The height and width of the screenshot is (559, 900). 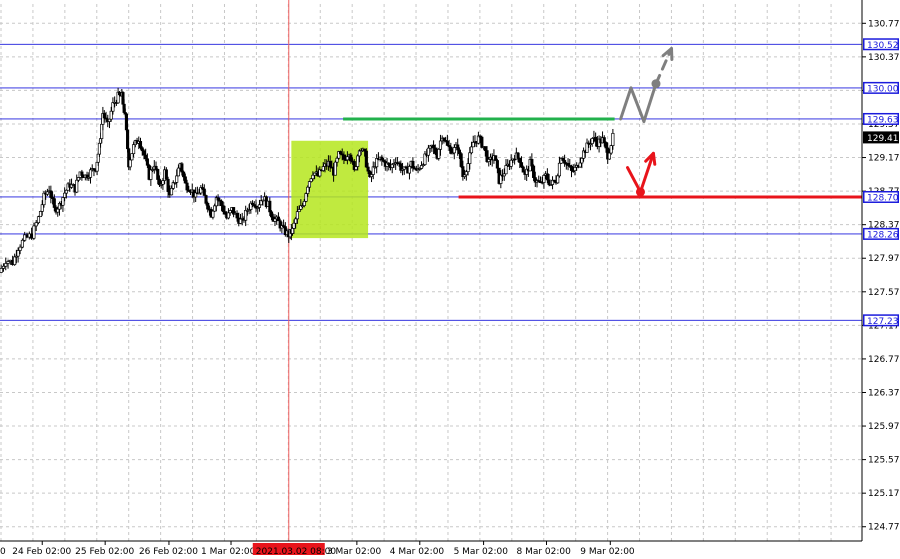 I want to click on y-tick-label-12: 125.97, so click(x=884, y=427).